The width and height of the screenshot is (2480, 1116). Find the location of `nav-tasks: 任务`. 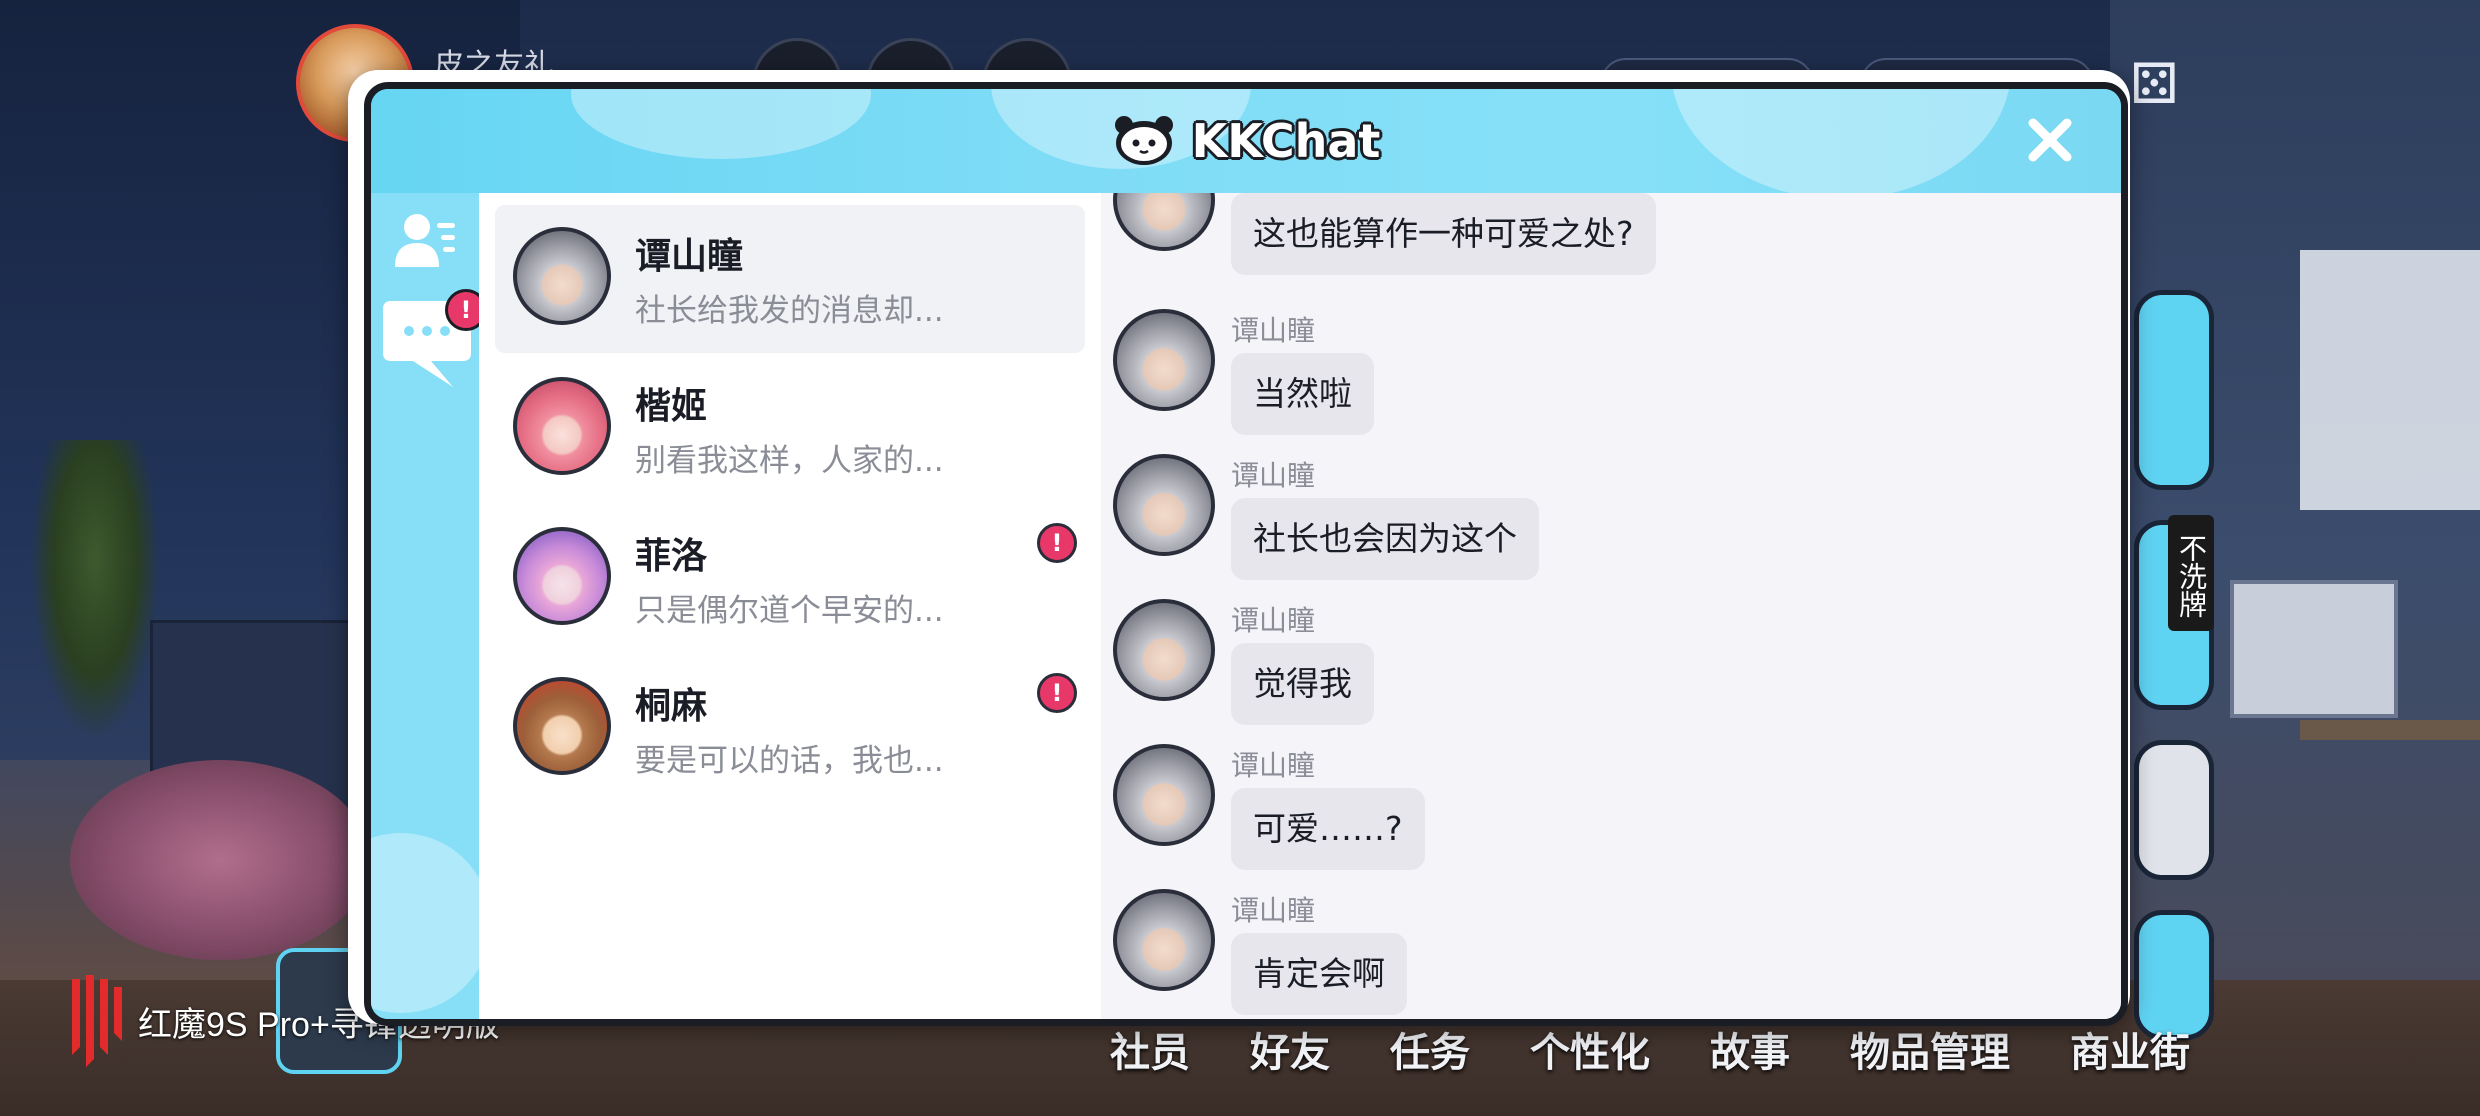

nav-tasks: 任务 is located at coordinates (1430, 1056).